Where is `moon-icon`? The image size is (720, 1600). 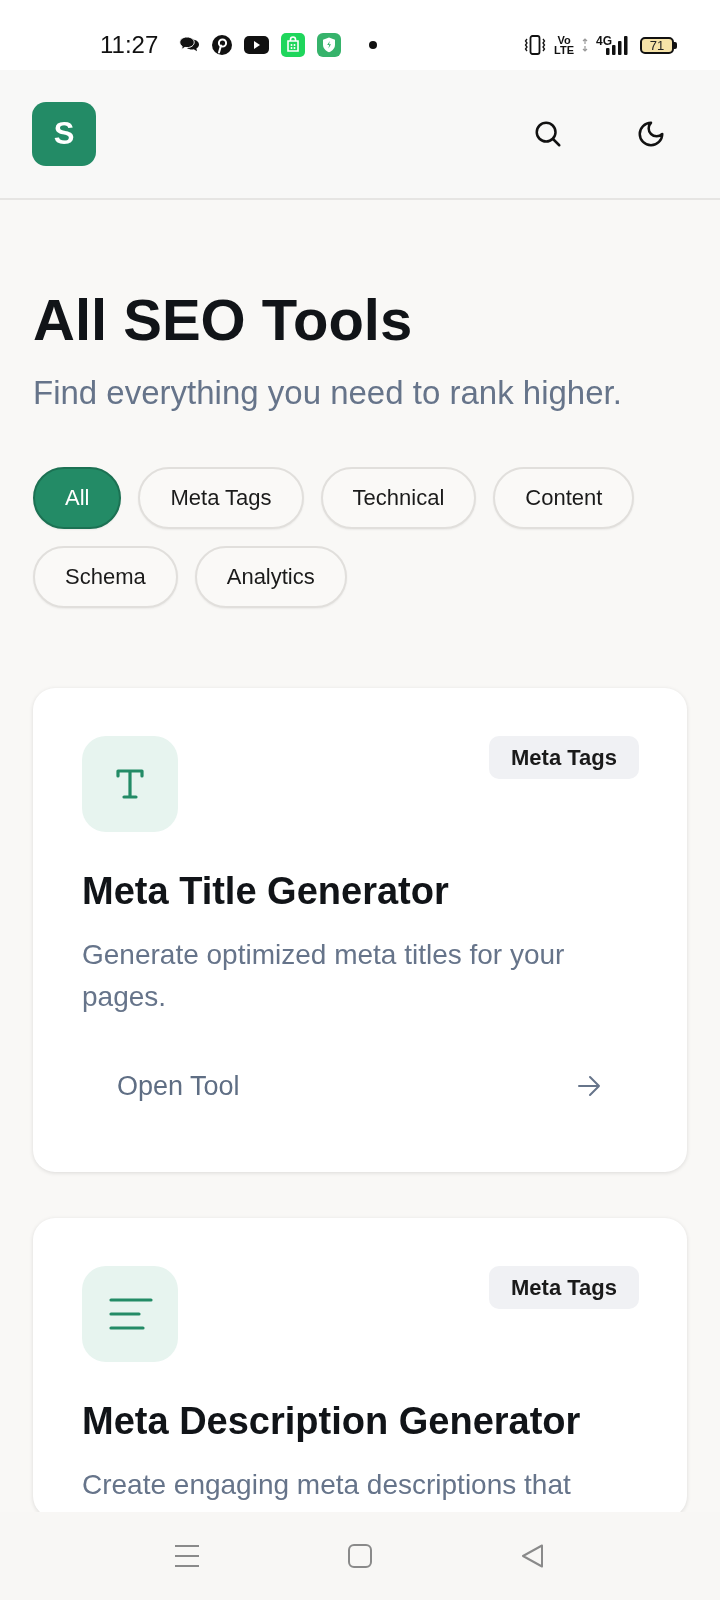 moon-icon is located at coordinates (651, 134).